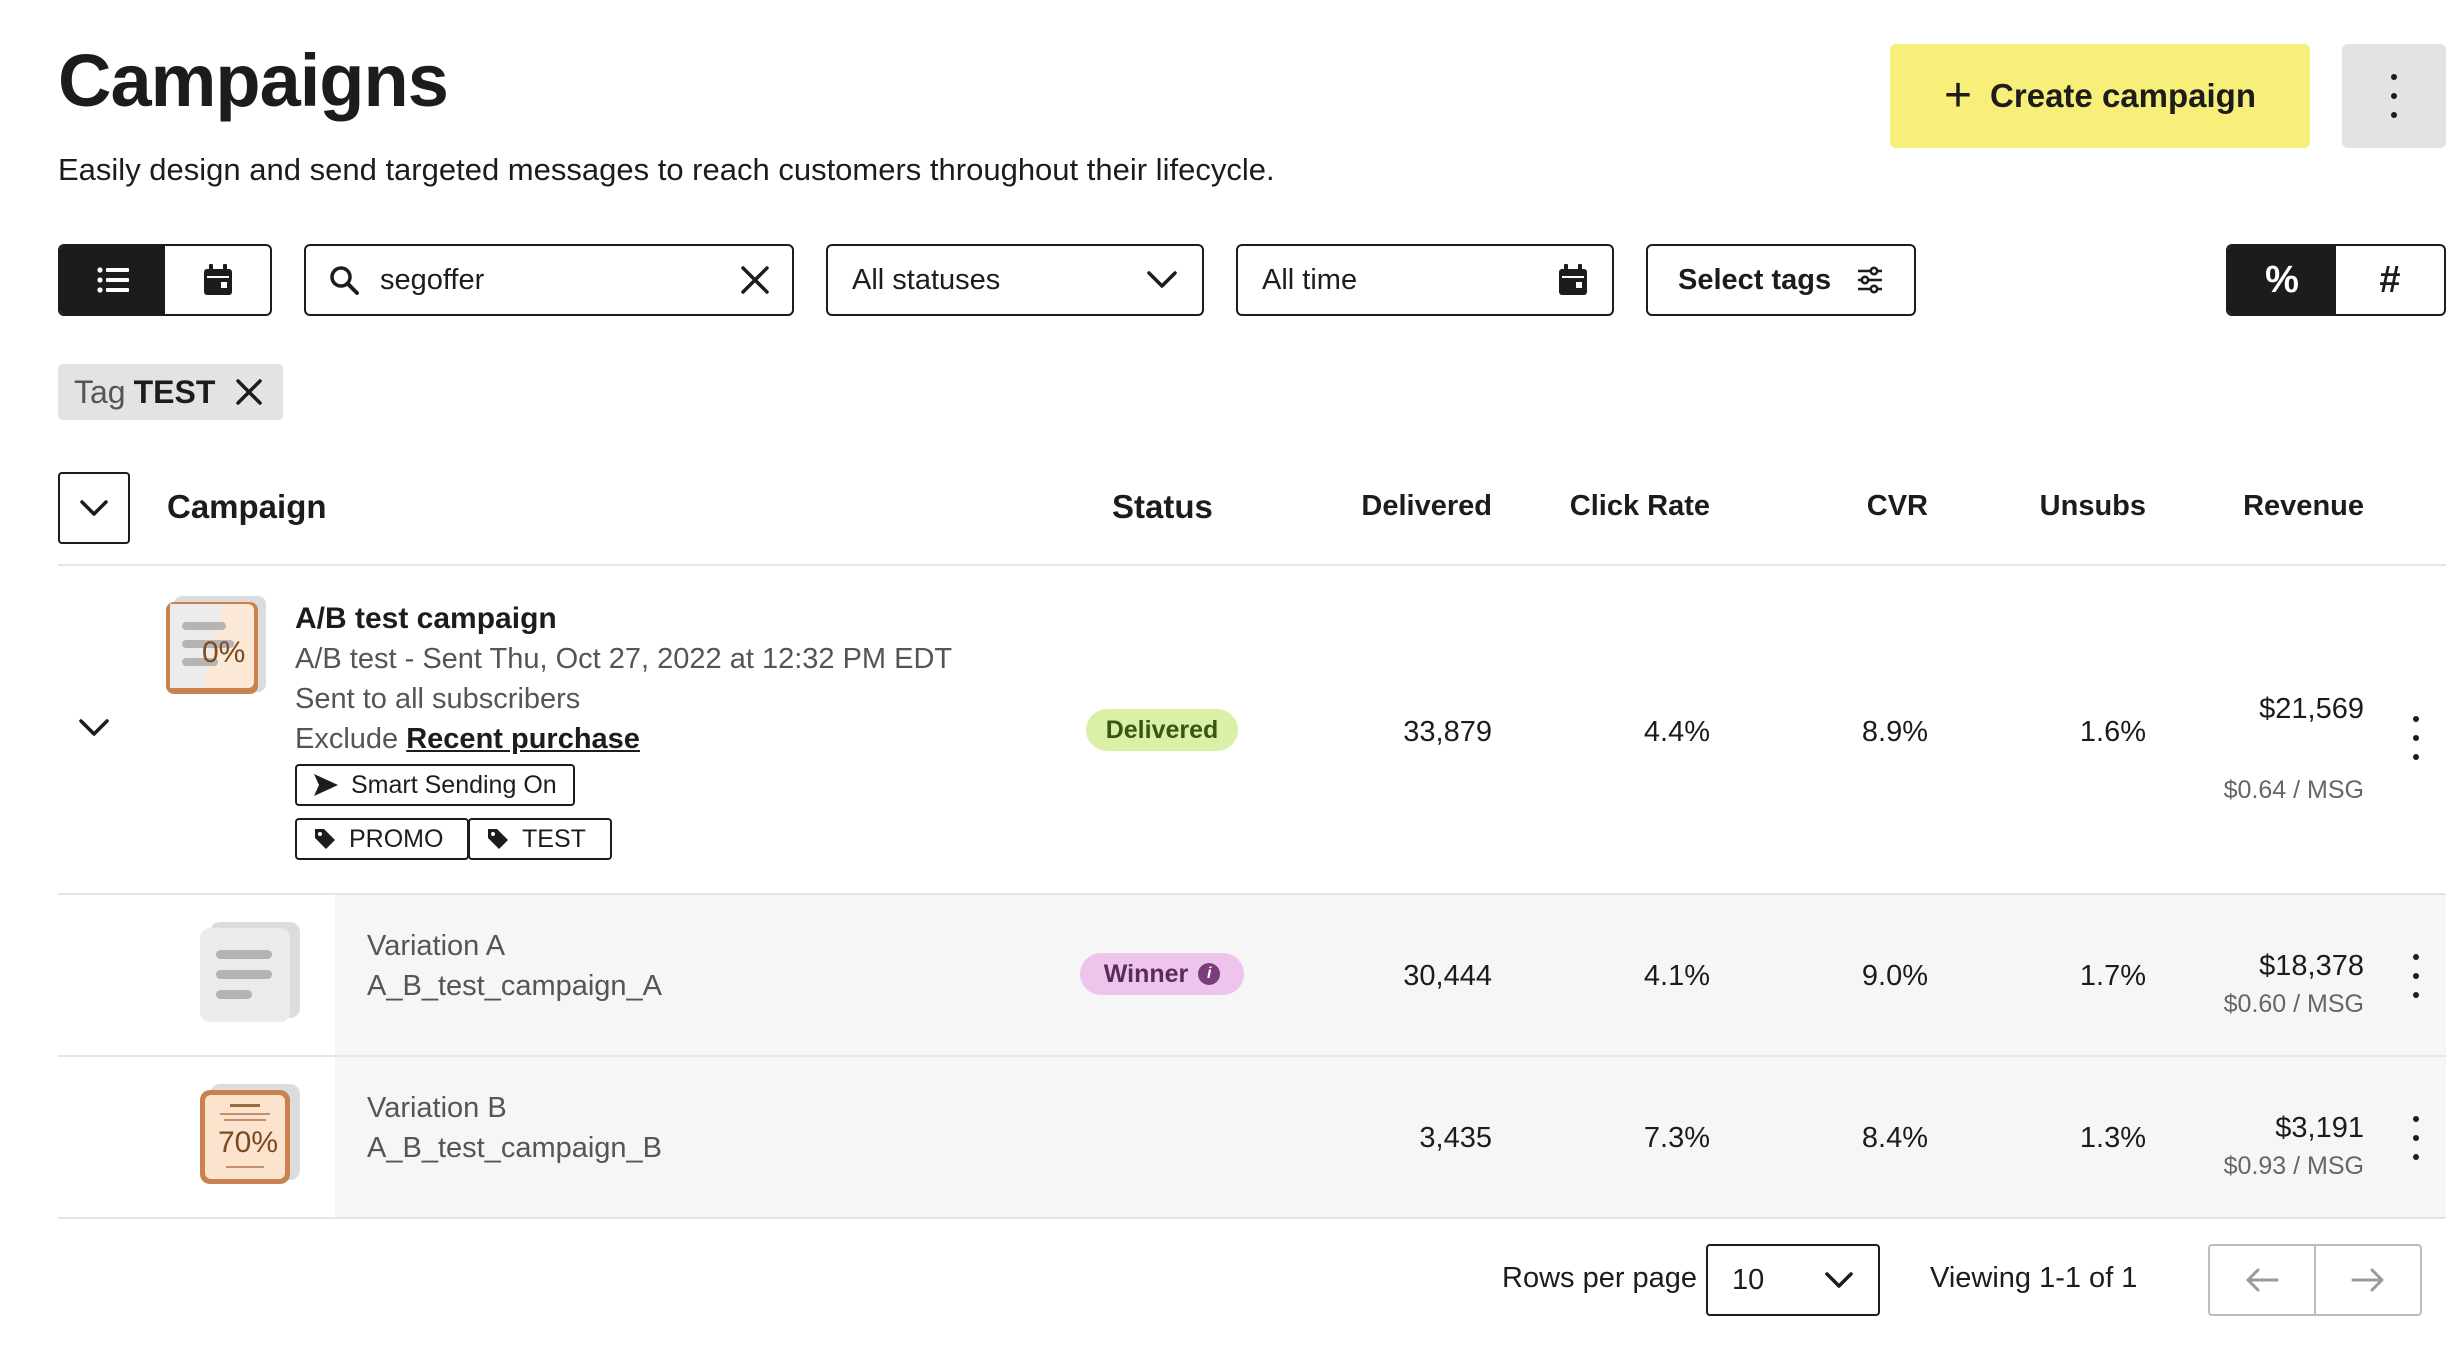 This screenshot has height=1364, width=2458. I want to click on tag-pill-test: TEST, so click(540, 839).